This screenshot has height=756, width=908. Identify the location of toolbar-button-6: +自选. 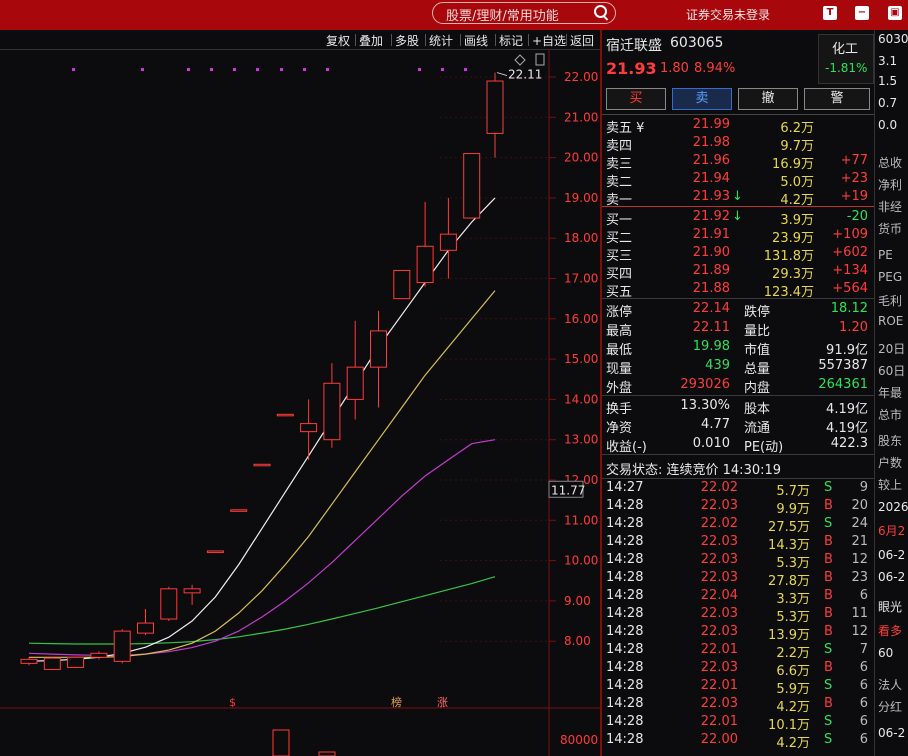
(549, 40).